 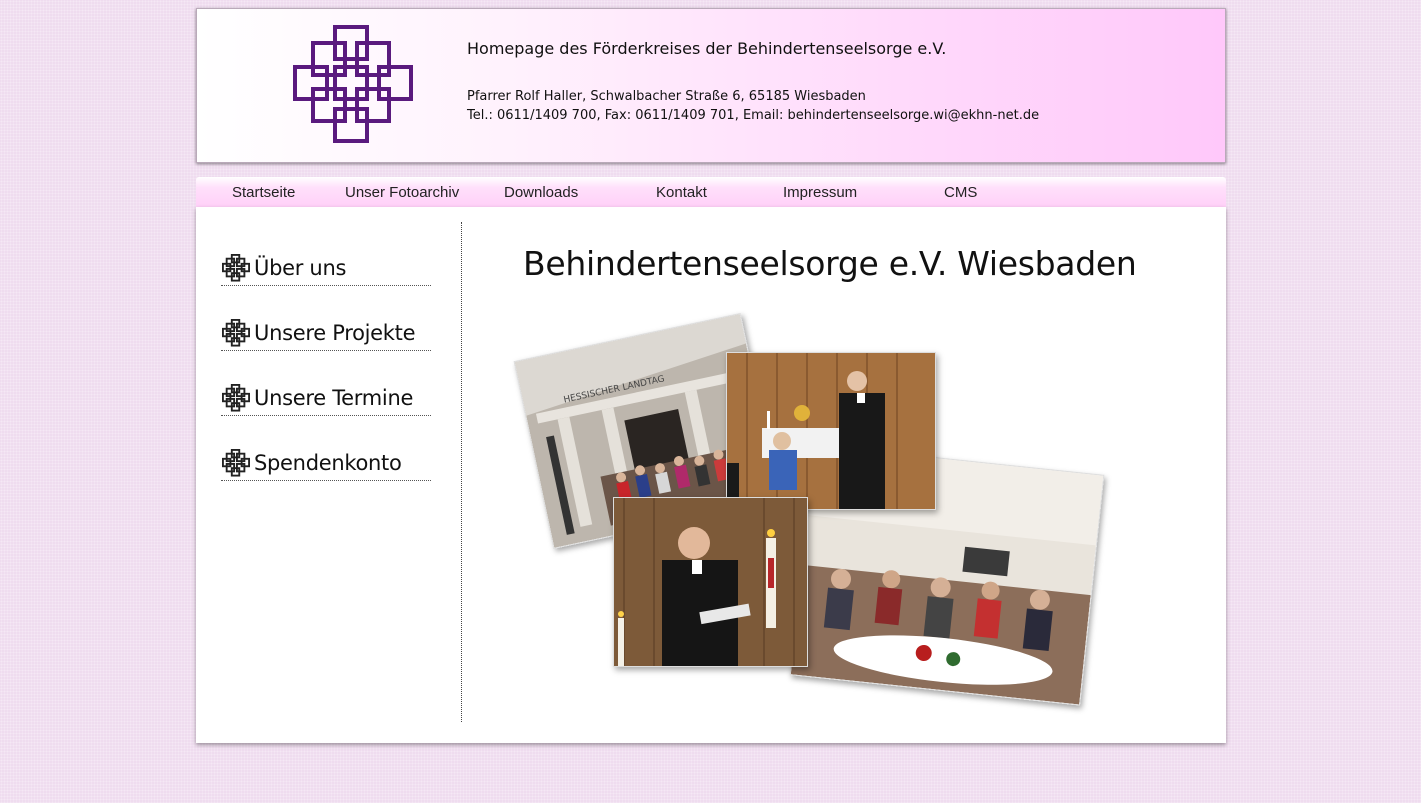 I want to click on sidebar-item-projekte: Unsere Projekte, so click(x=326, y=334).